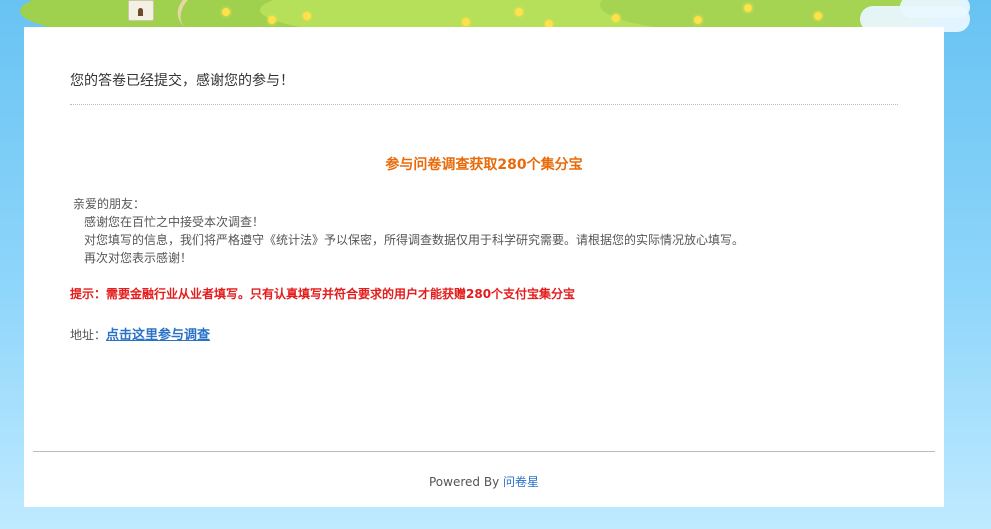 The height and width of the screenshot is (529, 991). What do you see at coordinates (484, 451) in the screenshot?
I see `footer-divider` at bounding box center [484, 451].